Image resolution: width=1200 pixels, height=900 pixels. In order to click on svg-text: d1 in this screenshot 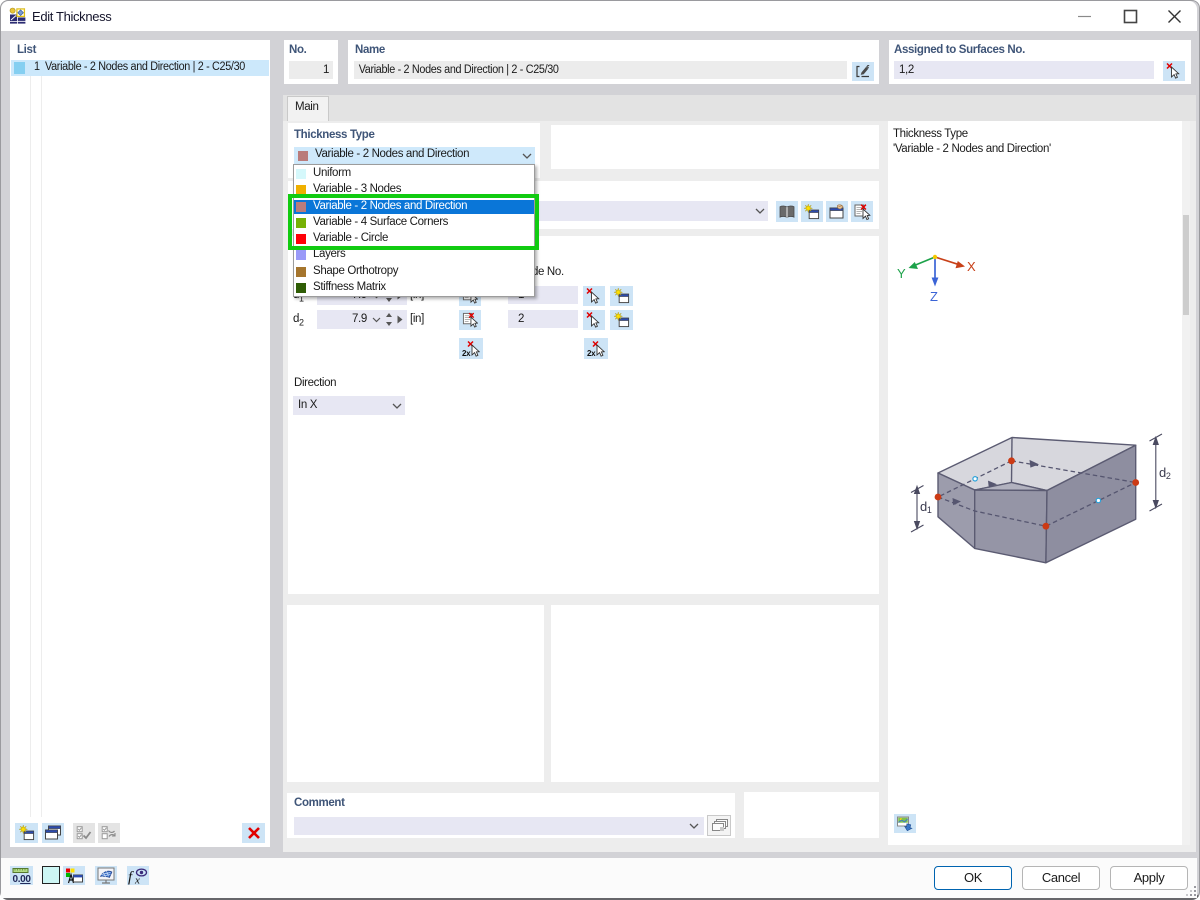, I will do `click(926, 507)`.